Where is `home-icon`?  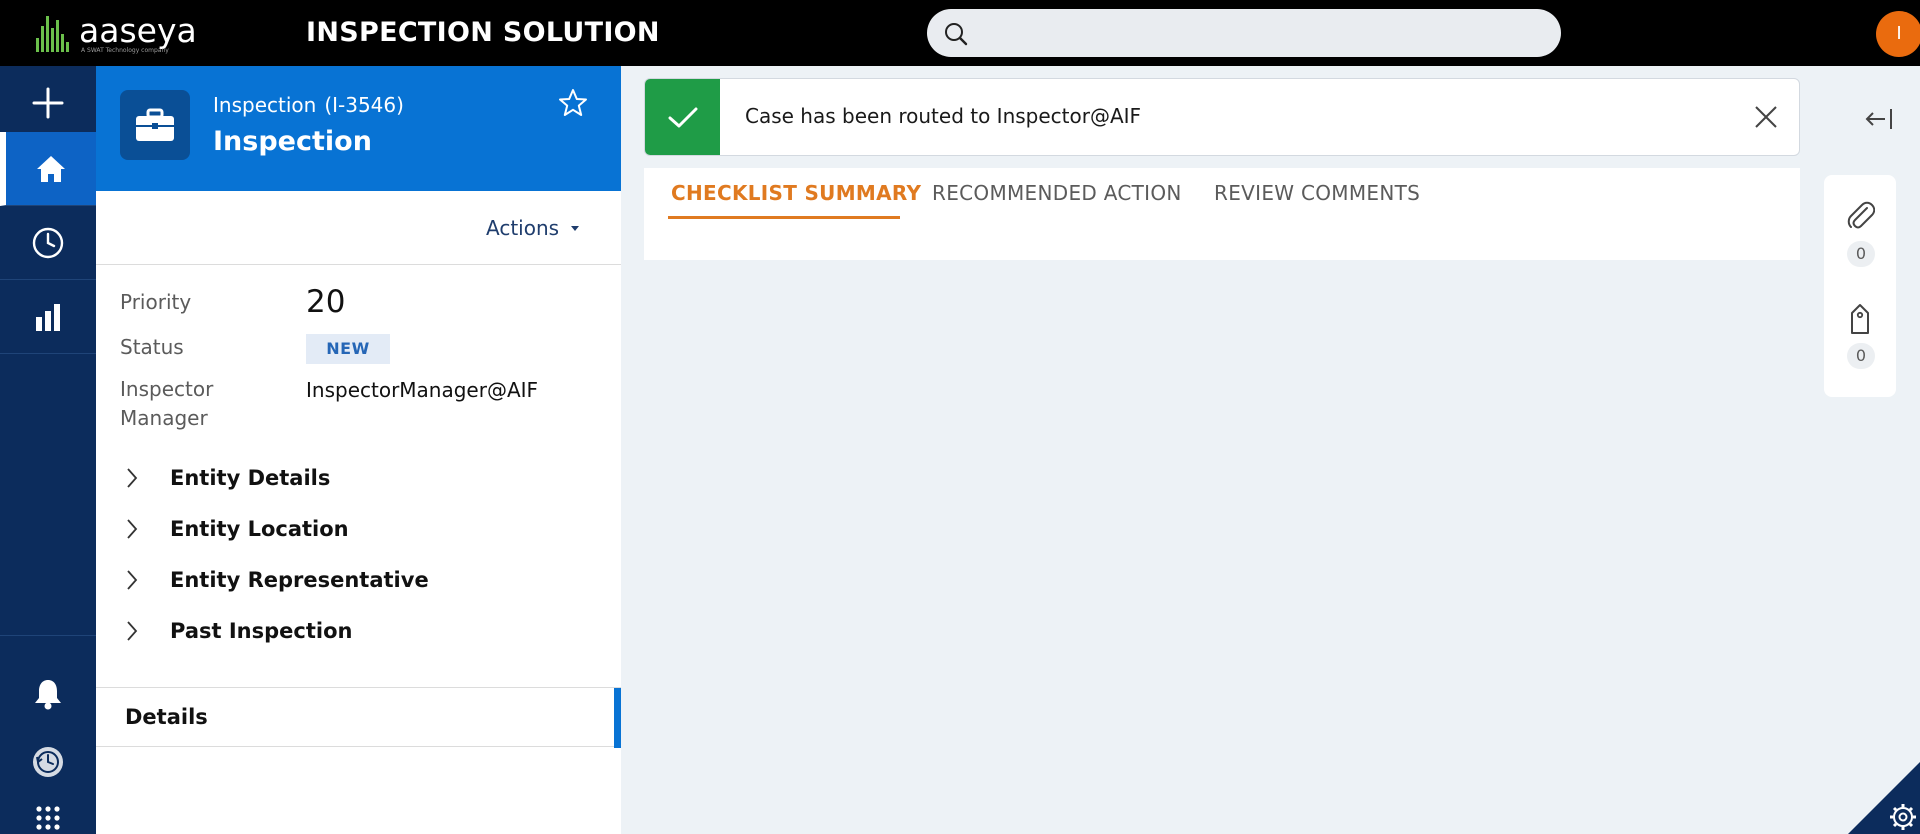 home-icon is located at coordinates (51, 168).